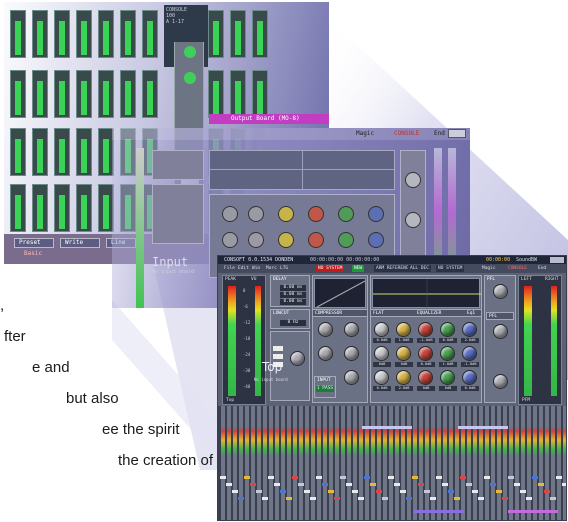  What do you see at coordinates (278, 348) in the screenshot?
I see `route-button` at bounding box center [278, 348].